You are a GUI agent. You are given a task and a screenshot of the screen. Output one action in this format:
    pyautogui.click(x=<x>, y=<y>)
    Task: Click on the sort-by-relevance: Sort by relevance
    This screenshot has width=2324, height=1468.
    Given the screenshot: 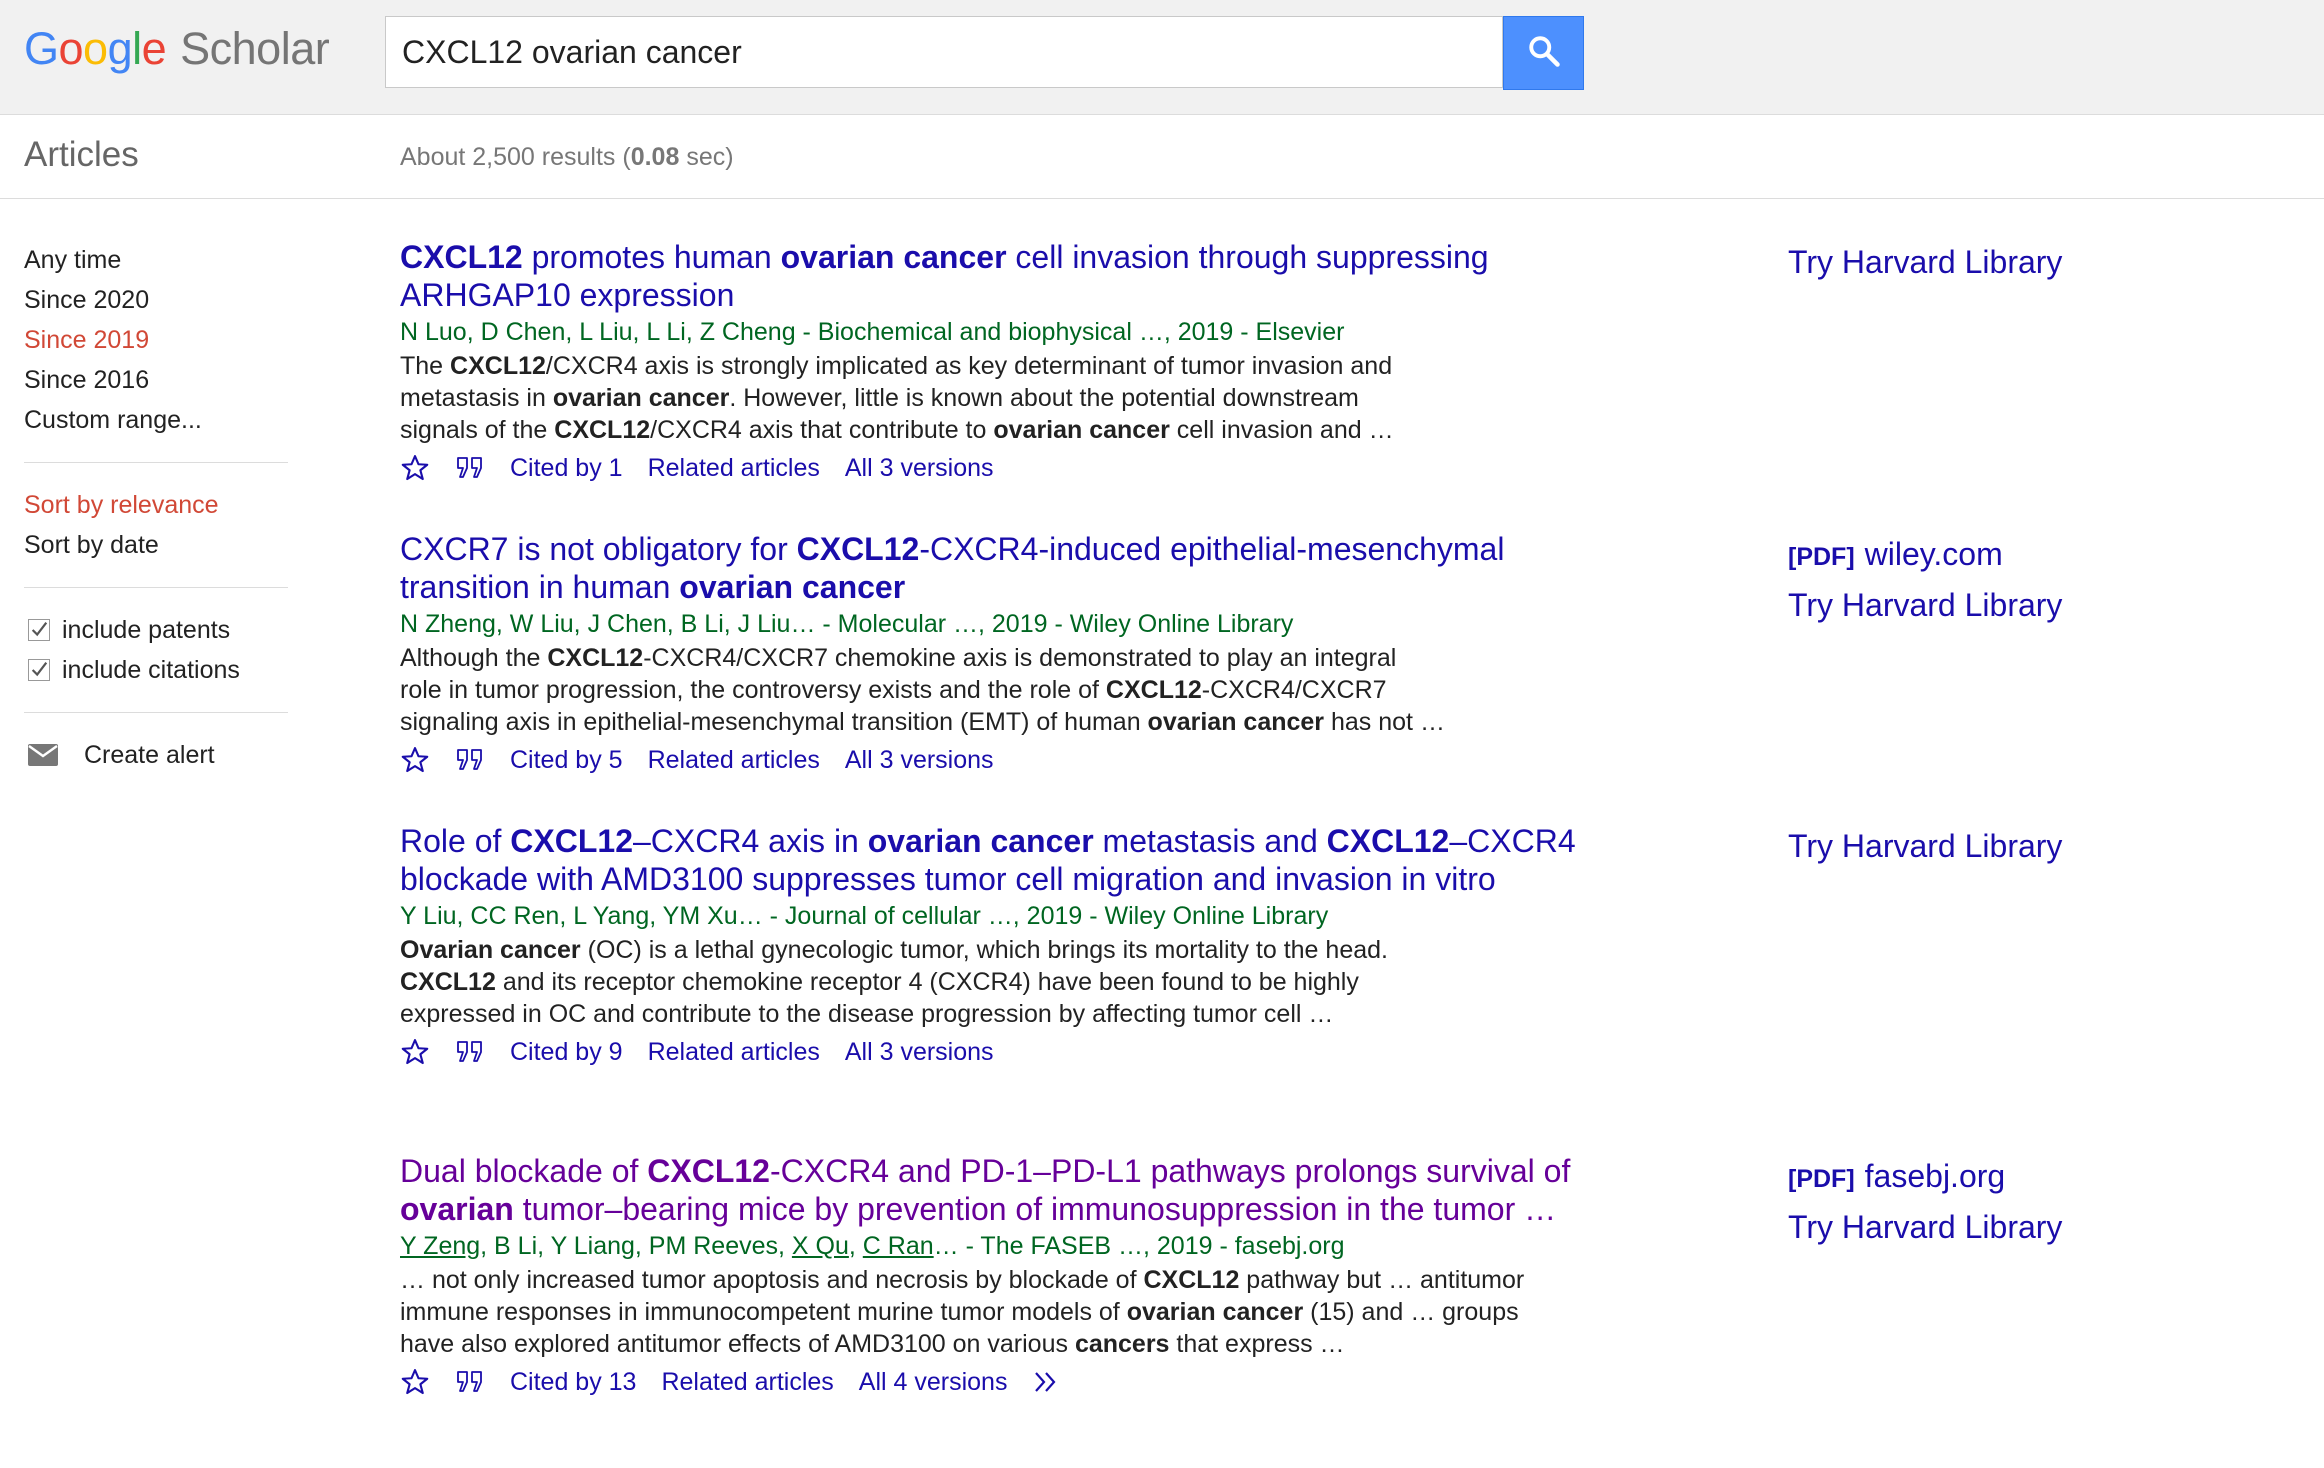 What is the action you would take?
    pyautogui.click(x=157, y=505)
    